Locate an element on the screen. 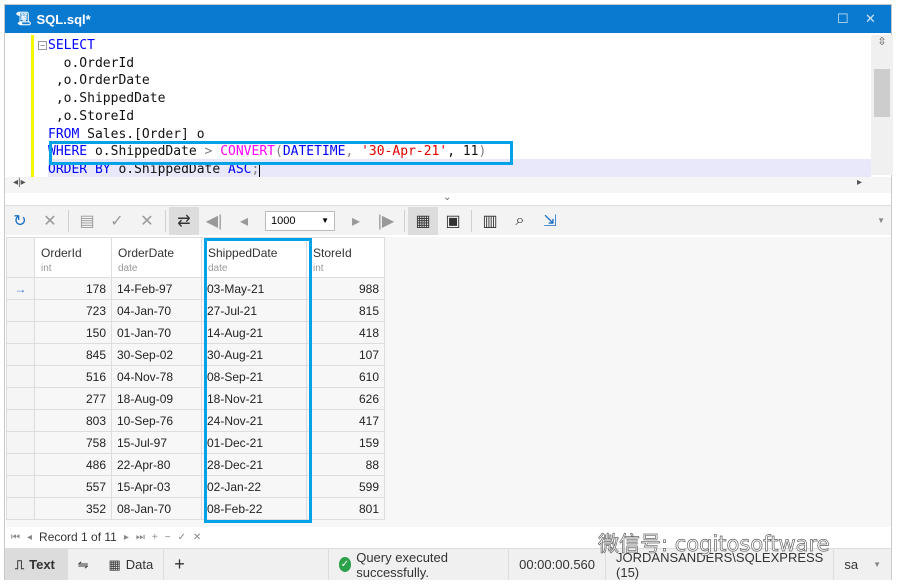 This screenshot has width=899, height=585. add-record-icon: + is located at coordinates (155, 537).